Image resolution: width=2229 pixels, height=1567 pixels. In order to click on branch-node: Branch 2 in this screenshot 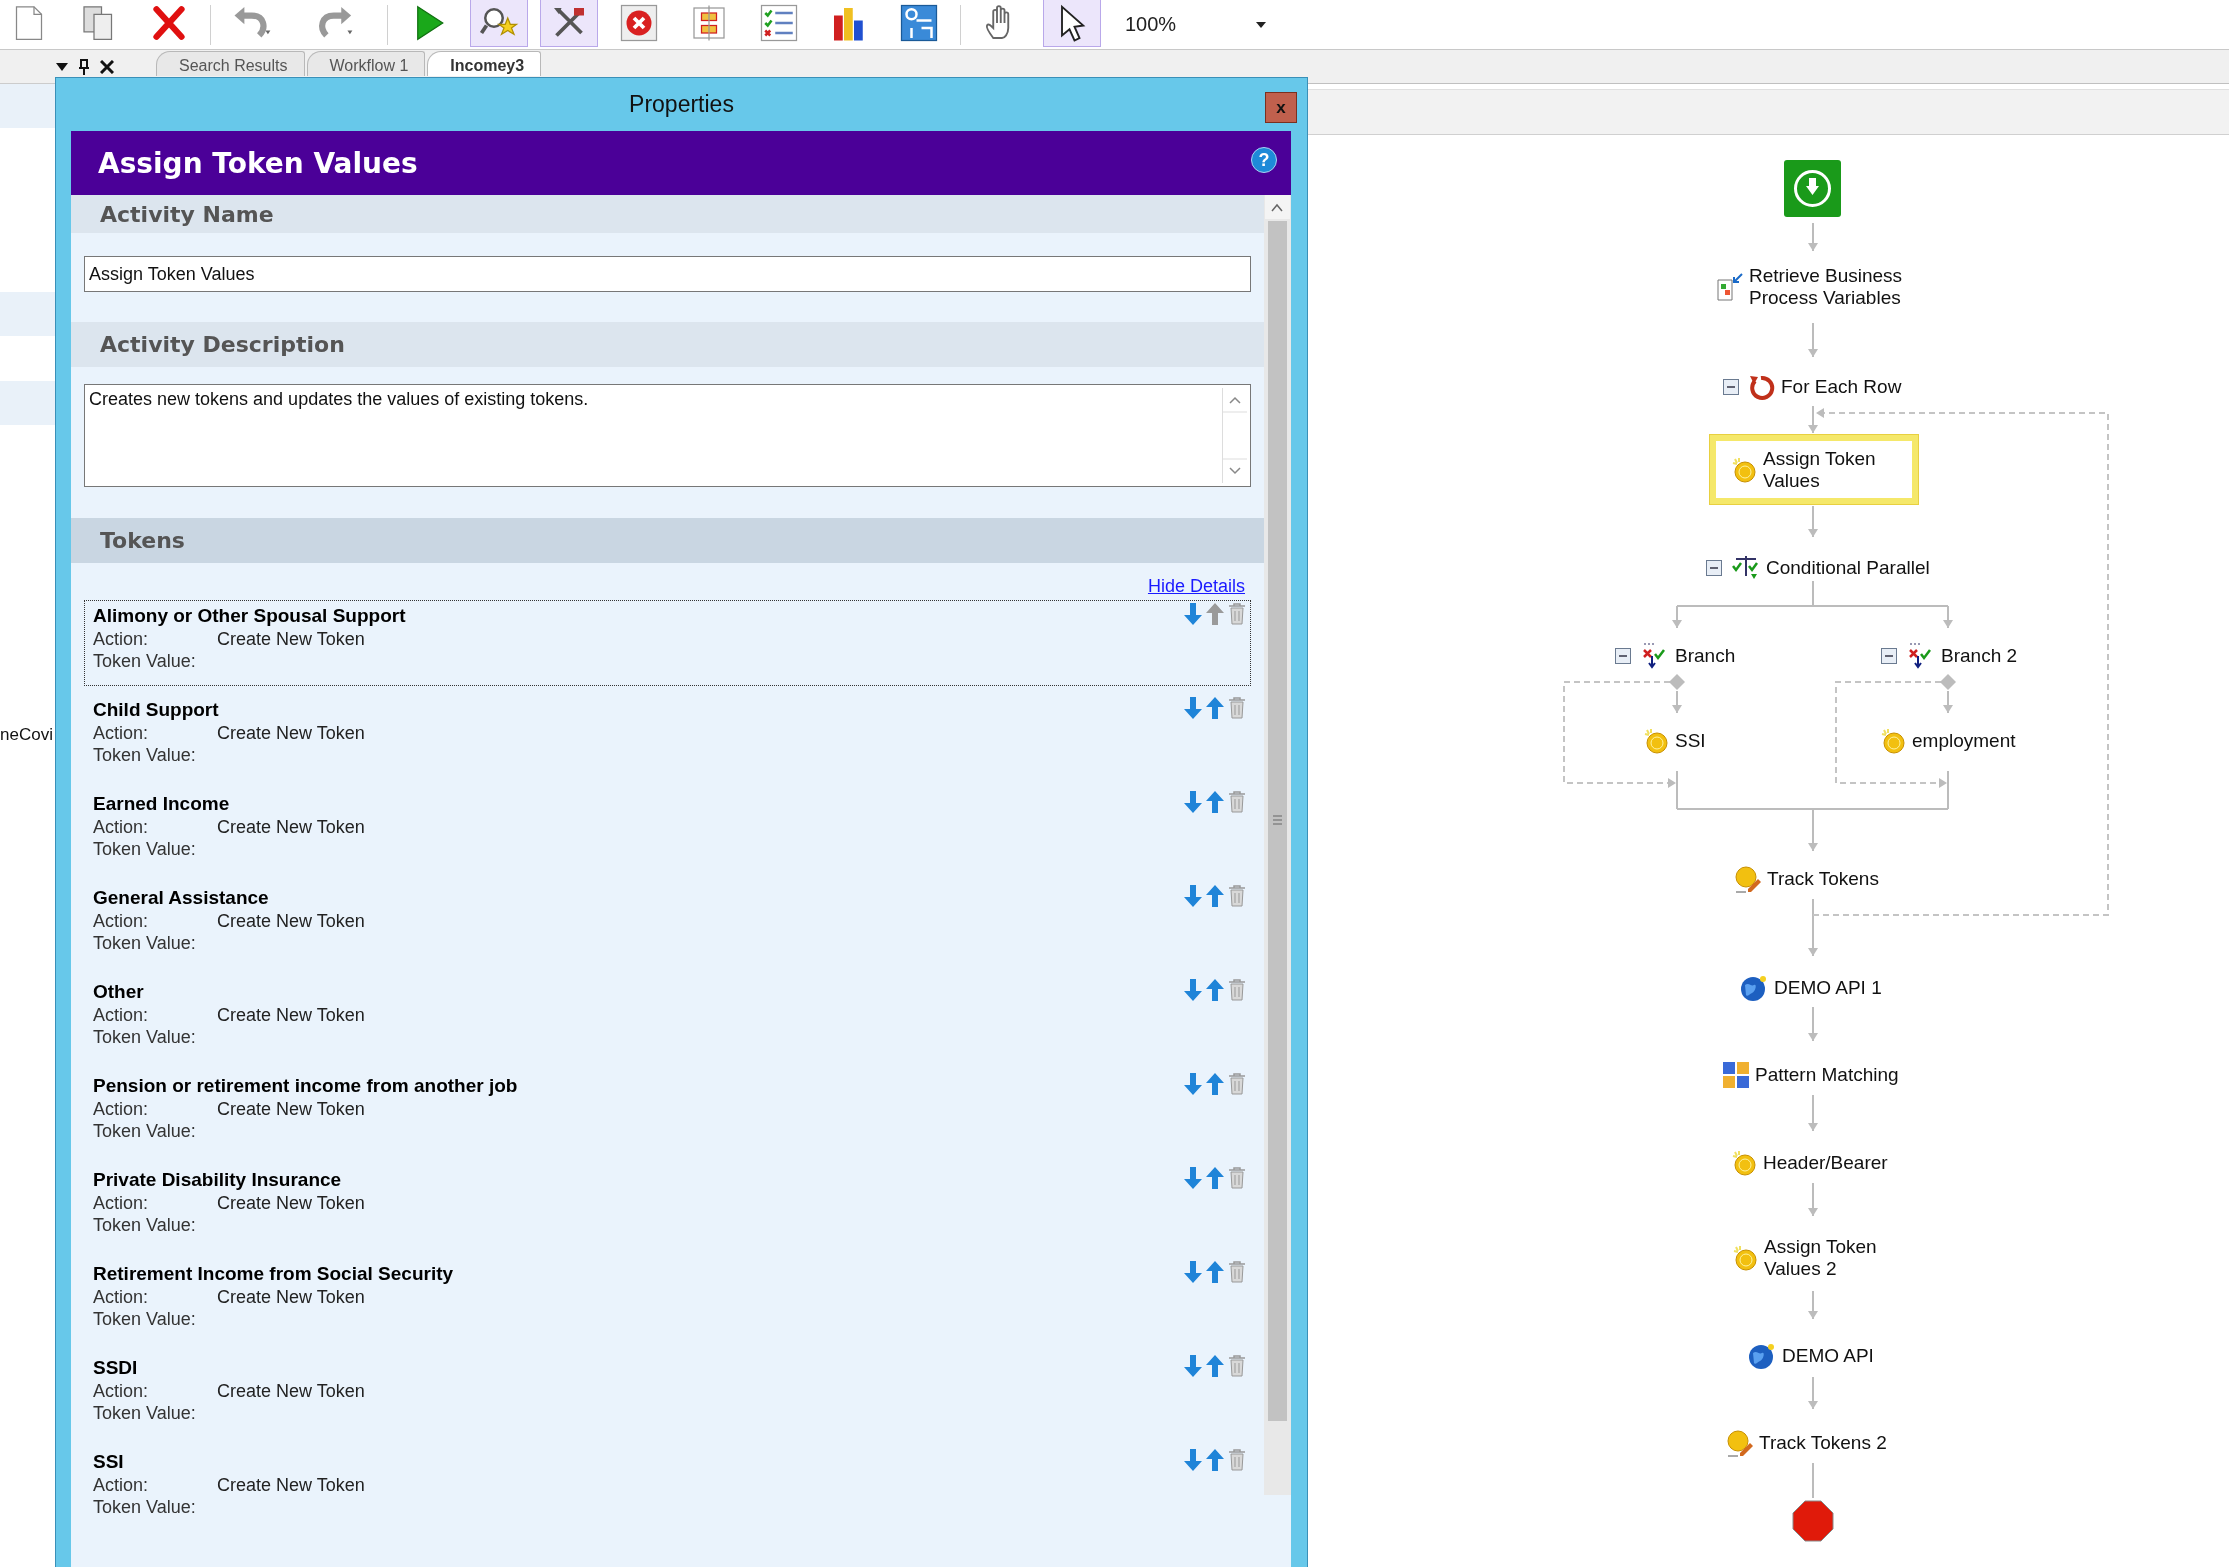, I will do `click(1949, 656)`.